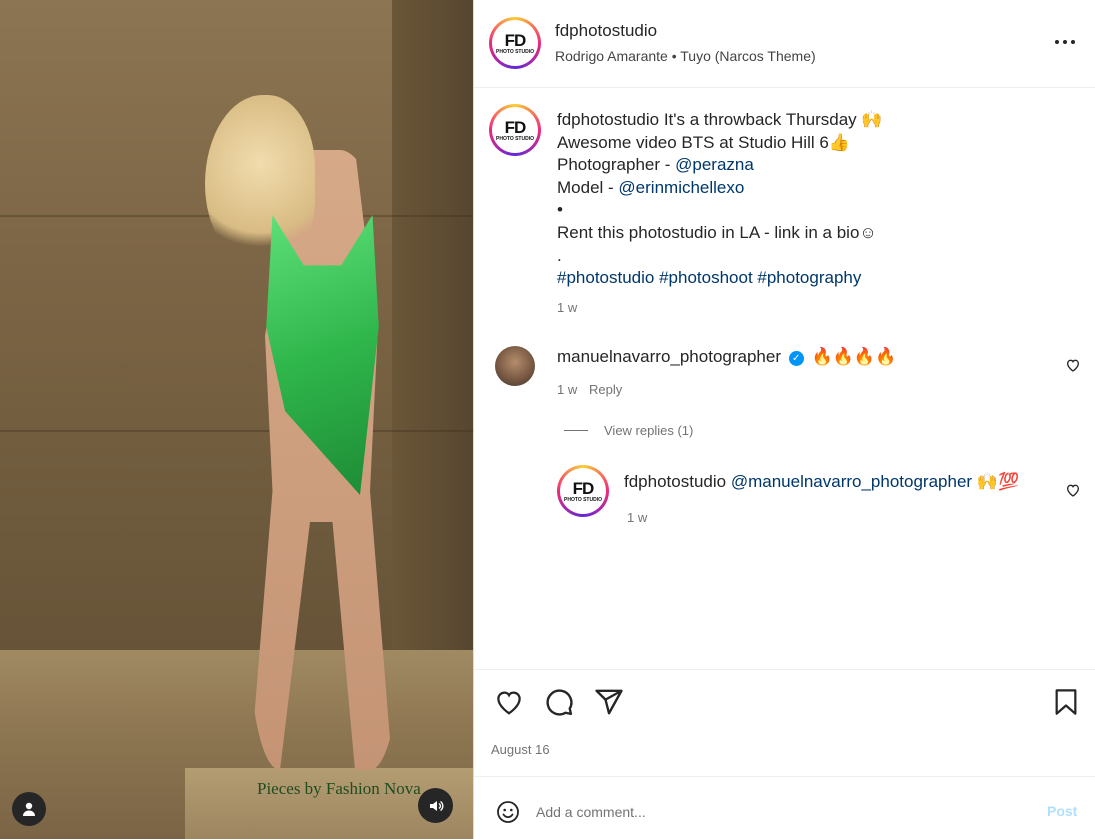 This screenshot has height=839, width=1095. Describe the element at coordinates (1057, 42) in the screenshot. I see `more-icon` at that location.